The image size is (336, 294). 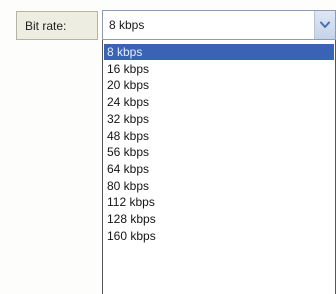 What do you see at coordinates (219, 202) in the screenshot?
I see `dropdown-option: 112 kbps` at bounding box center [219, 202].